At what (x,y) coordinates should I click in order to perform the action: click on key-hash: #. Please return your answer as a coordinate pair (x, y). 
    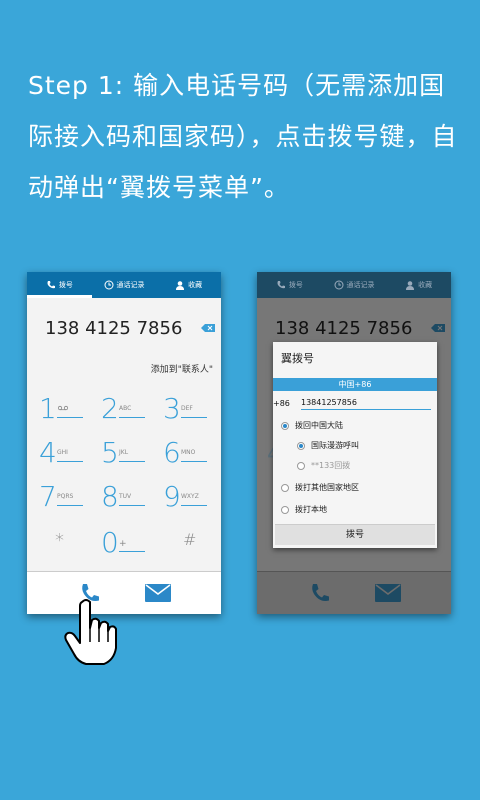
    Looking at the image, I should click on (202, 550).